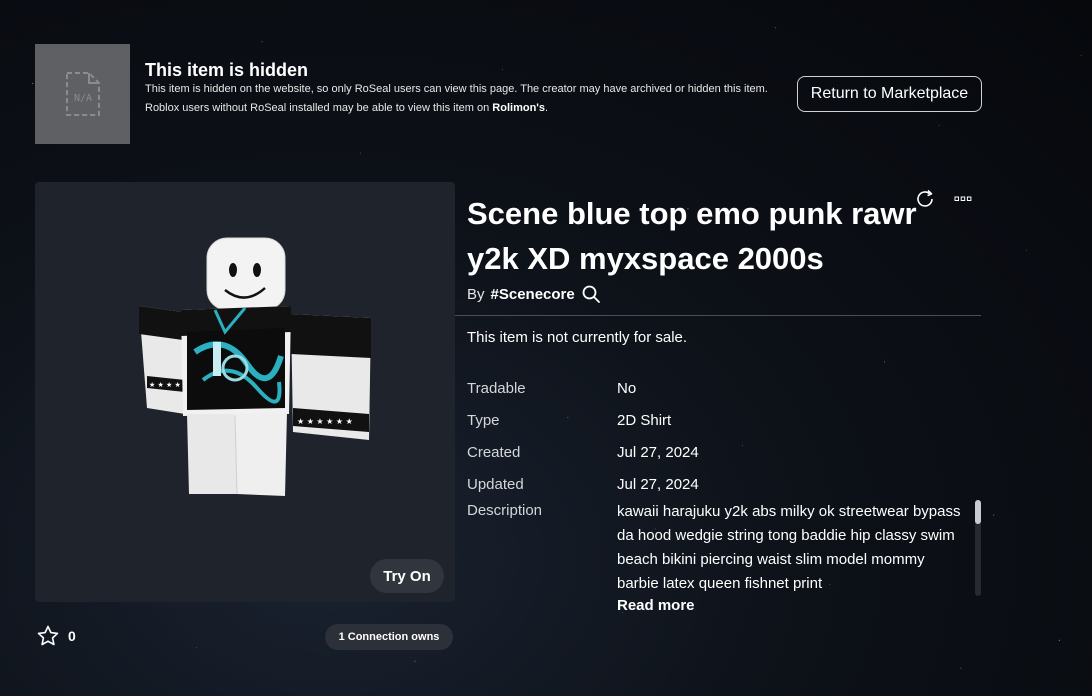 The width and height of the screenshot is (1092, 696). I want to click on avatar-shirt-preview: ★ ★ ★ ★ ★ ★ ★ ★ ★ ★, so click(255, 366).